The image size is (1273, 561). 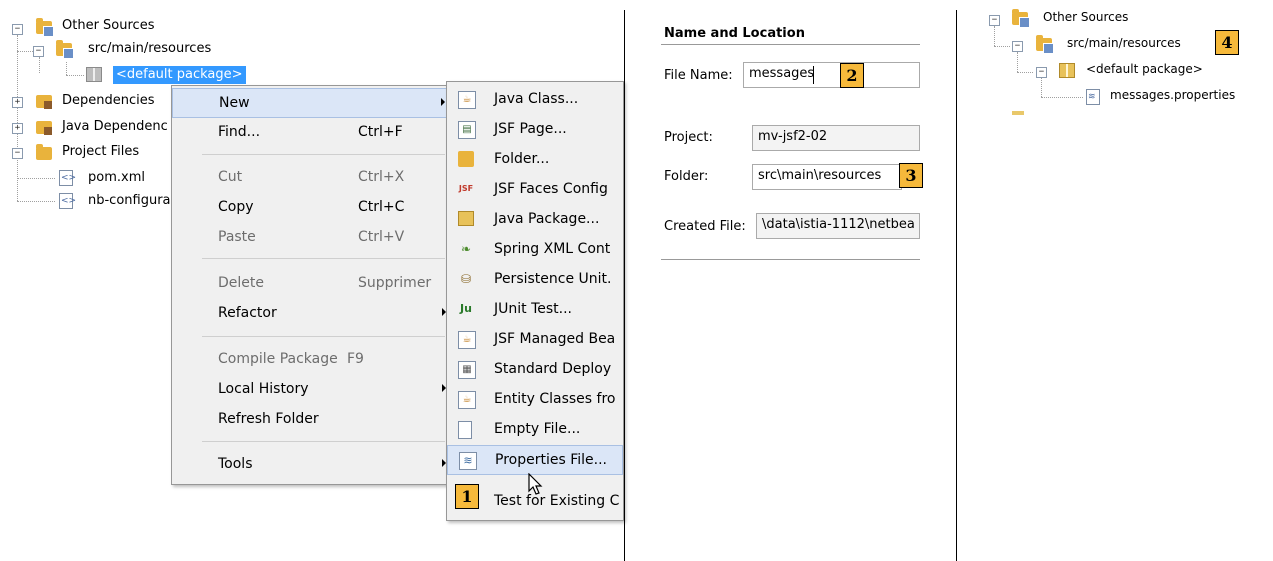 What do you see at coordinates (310, 103) in the screenshot?
I see `menu-item-new: New` at bounding box center [310, 103].